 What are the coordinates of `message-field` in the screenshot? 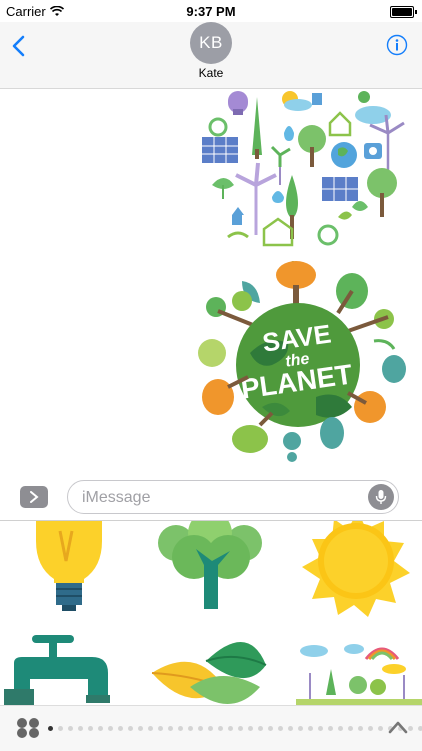 It's located at (233, 497).